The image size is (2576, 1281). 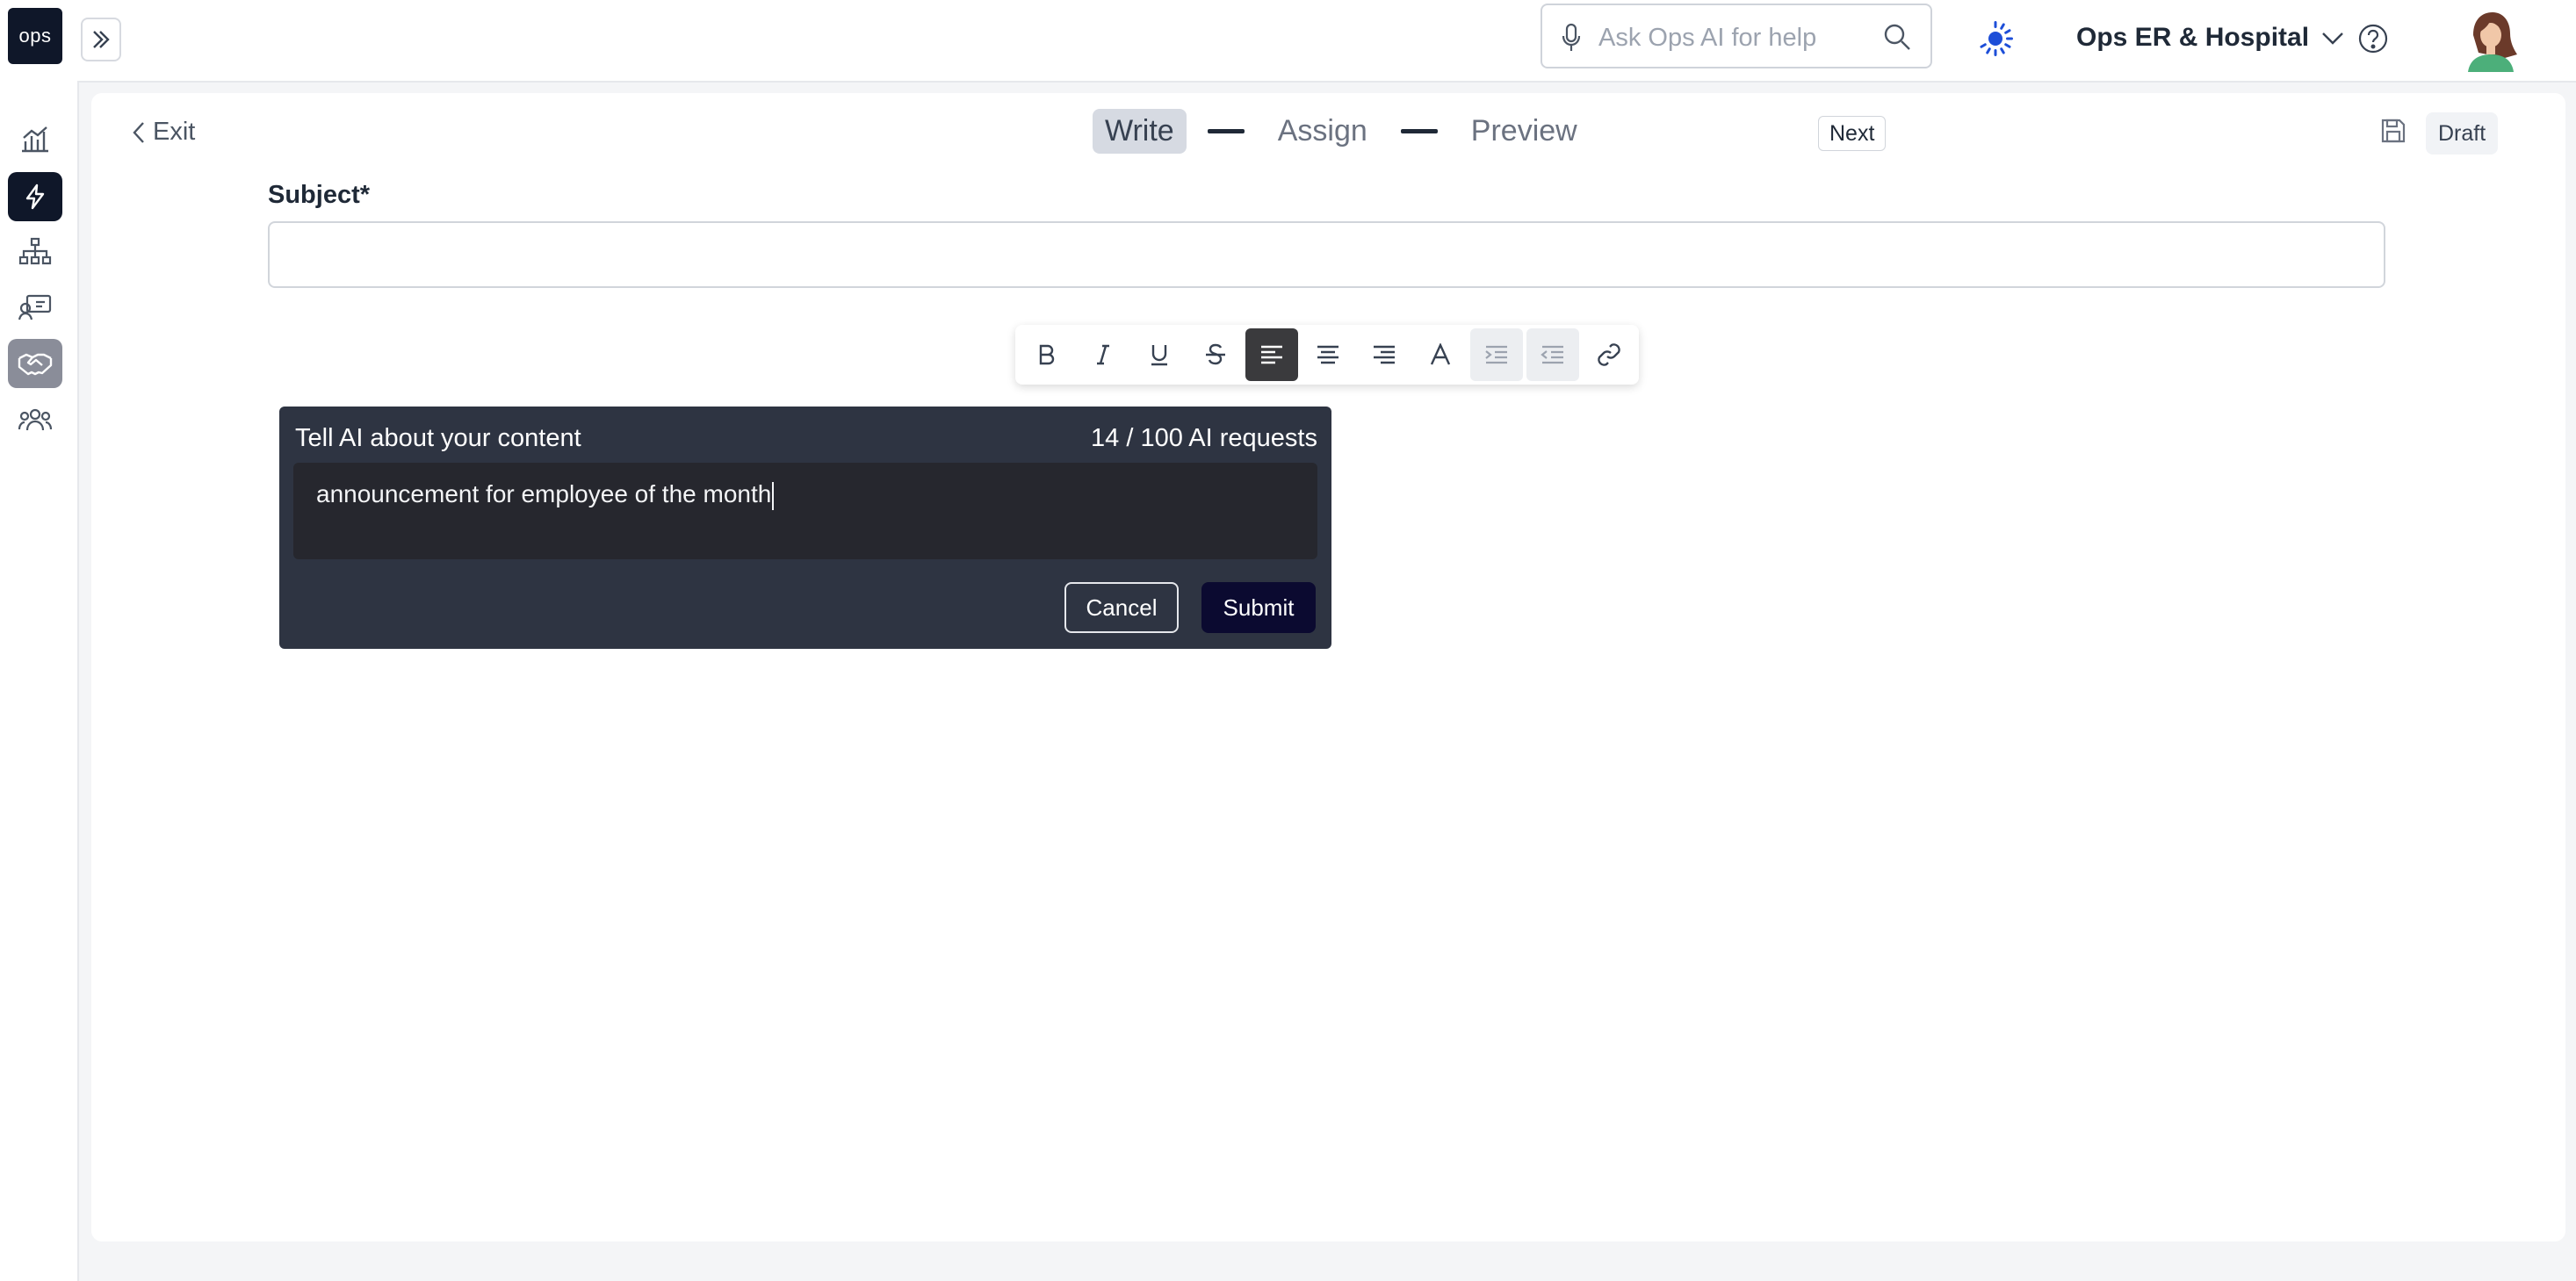 I want to click on italic-button, so click(x=1103, y=354).